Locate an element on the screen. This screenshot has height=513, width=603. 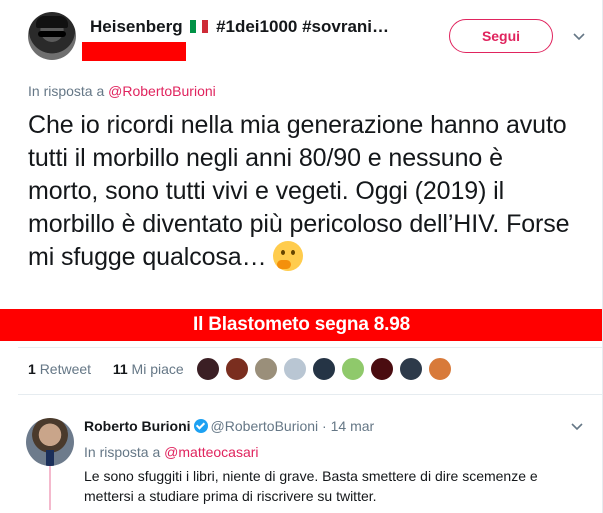
reply-context: In risposta a @RobertoBurioni is located at coordinates (122, 91).